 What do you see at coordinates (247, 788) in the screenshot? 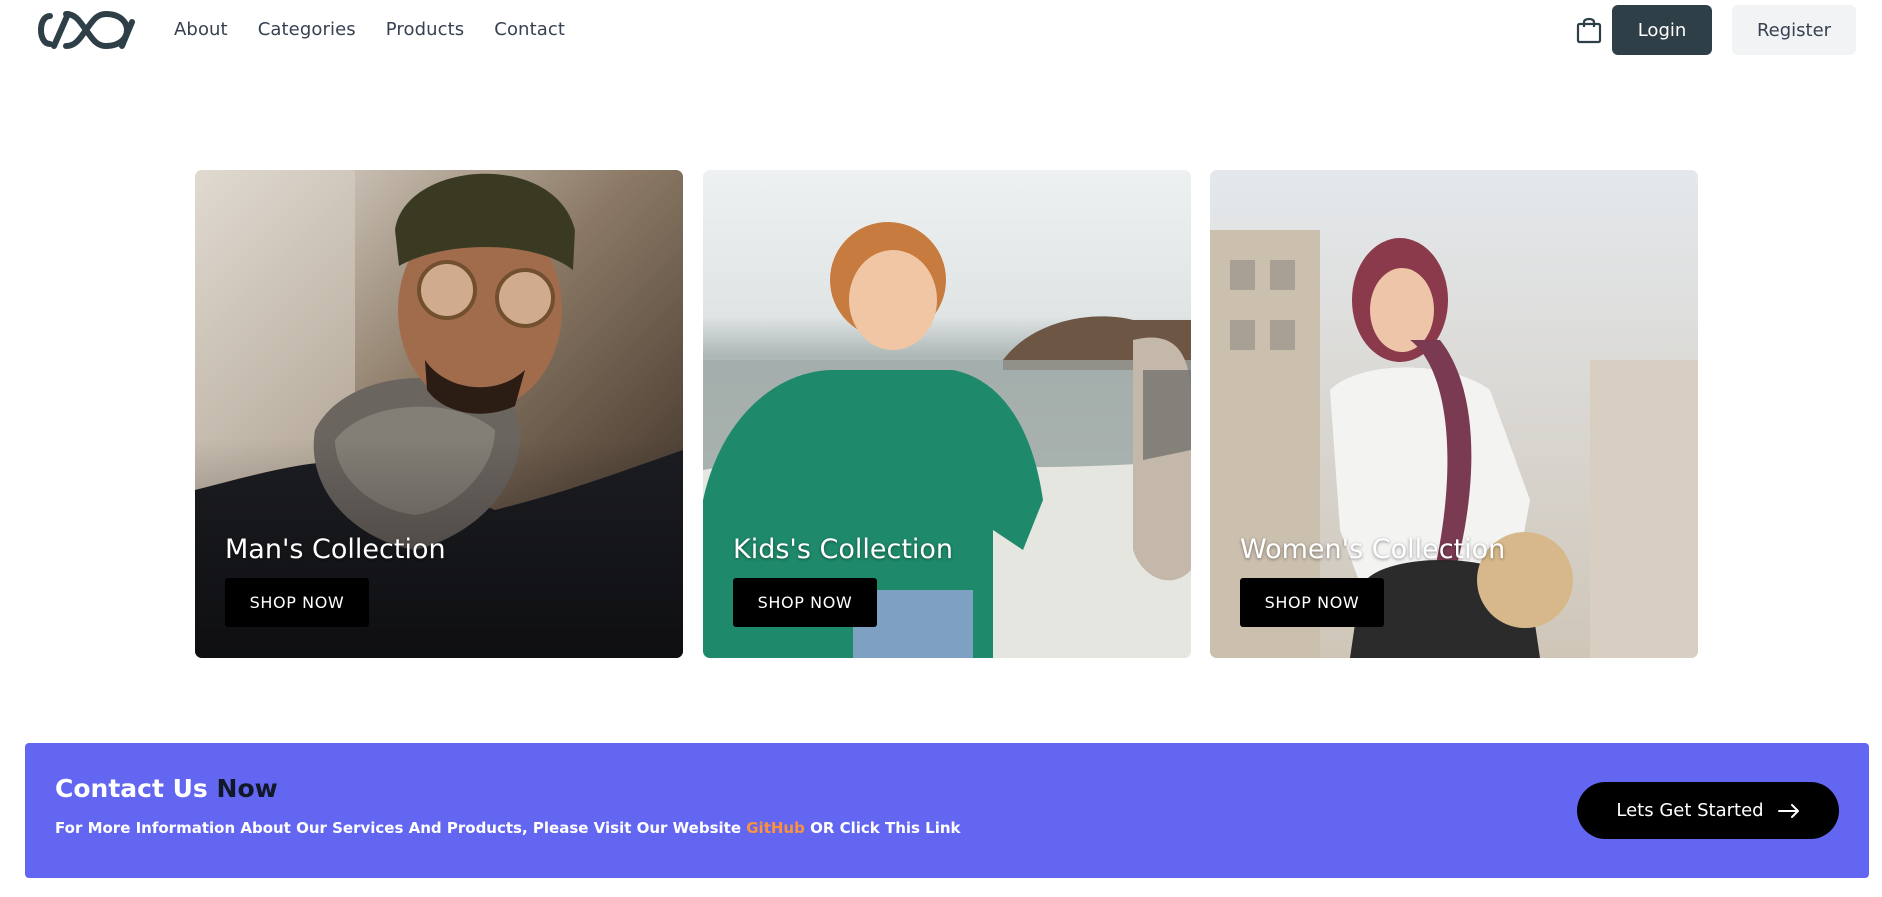
I see `contact-title-accent: Now` at bounding box center [247, 788].